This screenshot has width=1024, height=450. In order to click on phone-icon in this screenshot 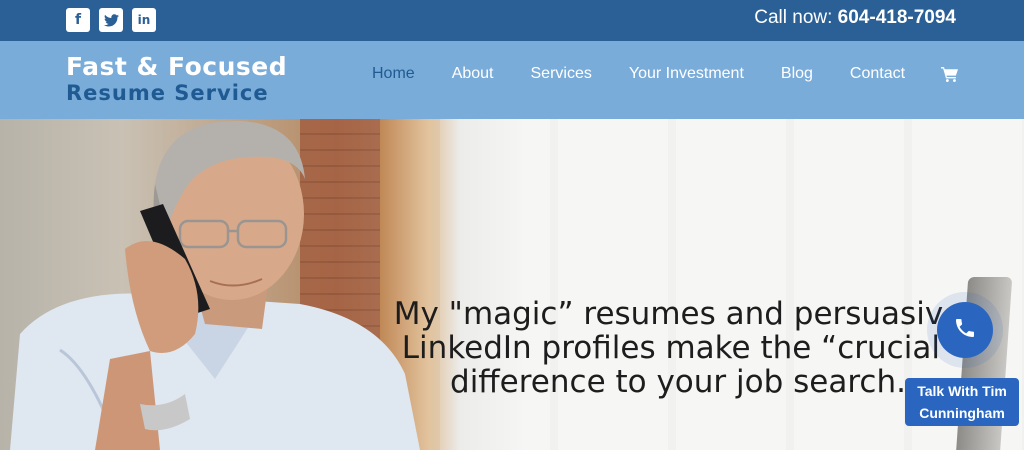, I will do `click(965, 330)`.